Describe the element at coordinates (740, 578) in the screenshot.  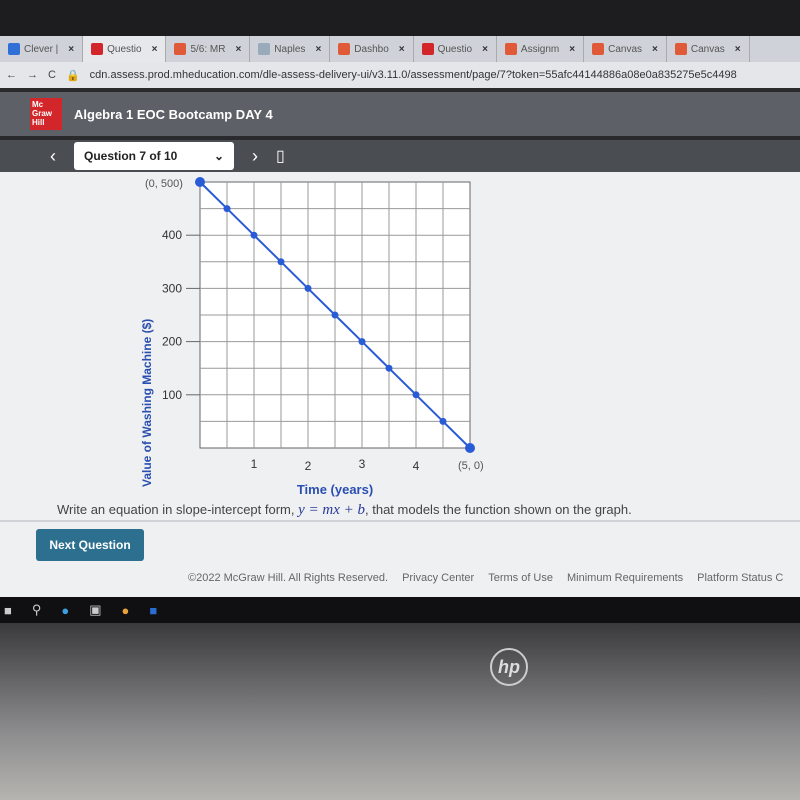
I see `status-link: Platform Status C` at that location.